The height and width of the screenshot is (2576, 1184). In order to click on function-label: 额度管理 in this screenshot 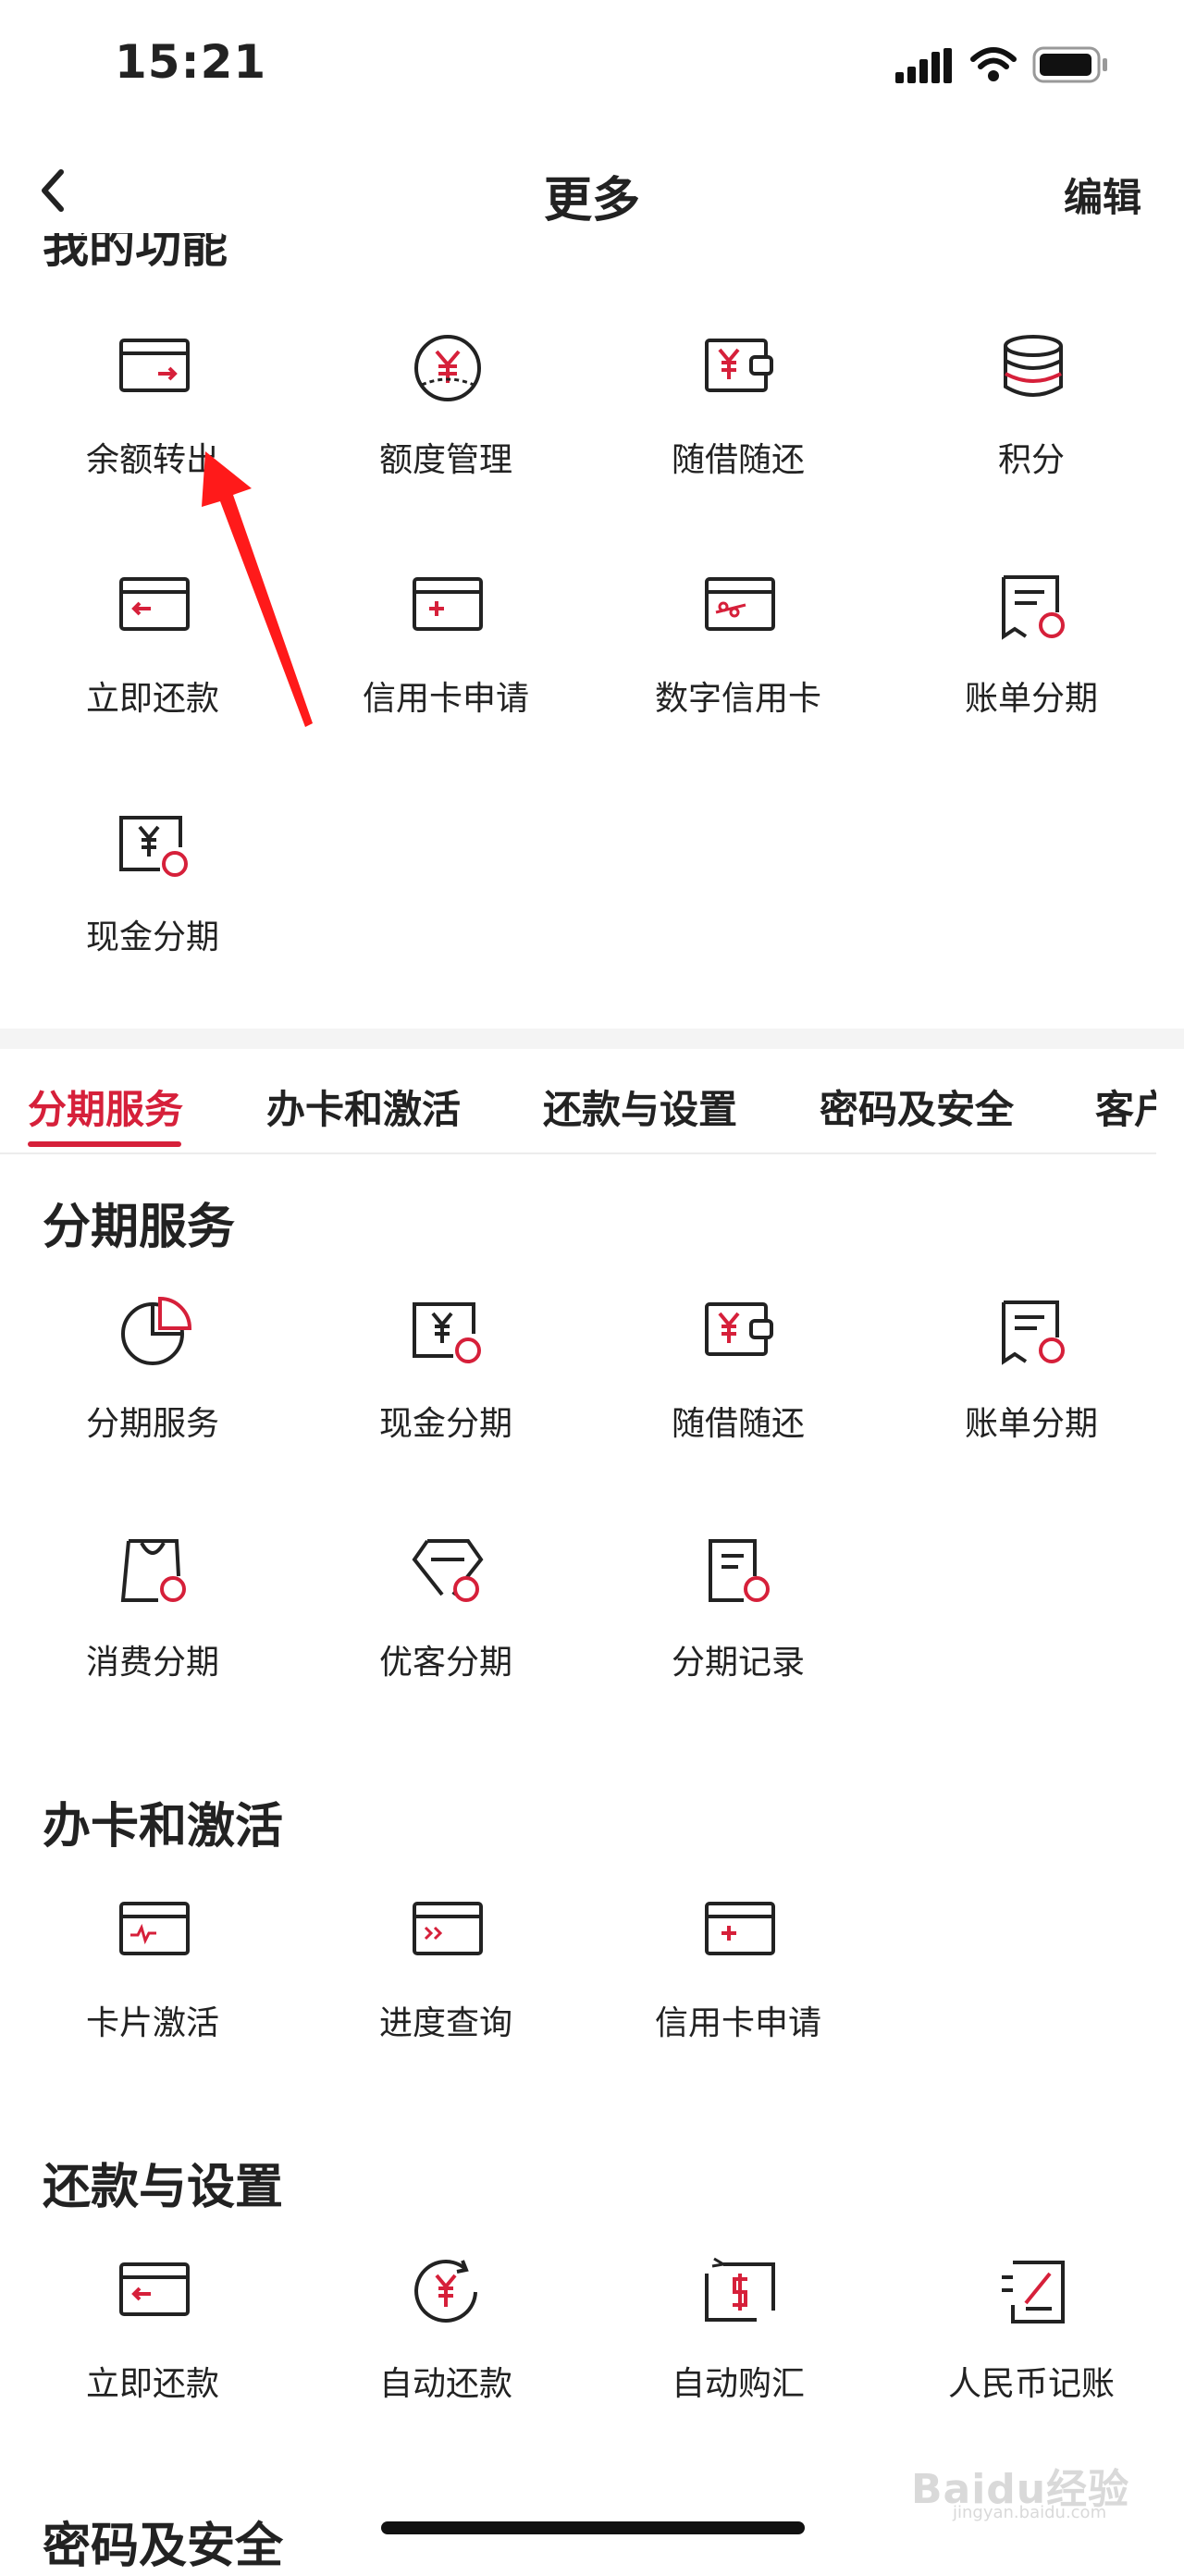, I will do `click(445, 460)`.